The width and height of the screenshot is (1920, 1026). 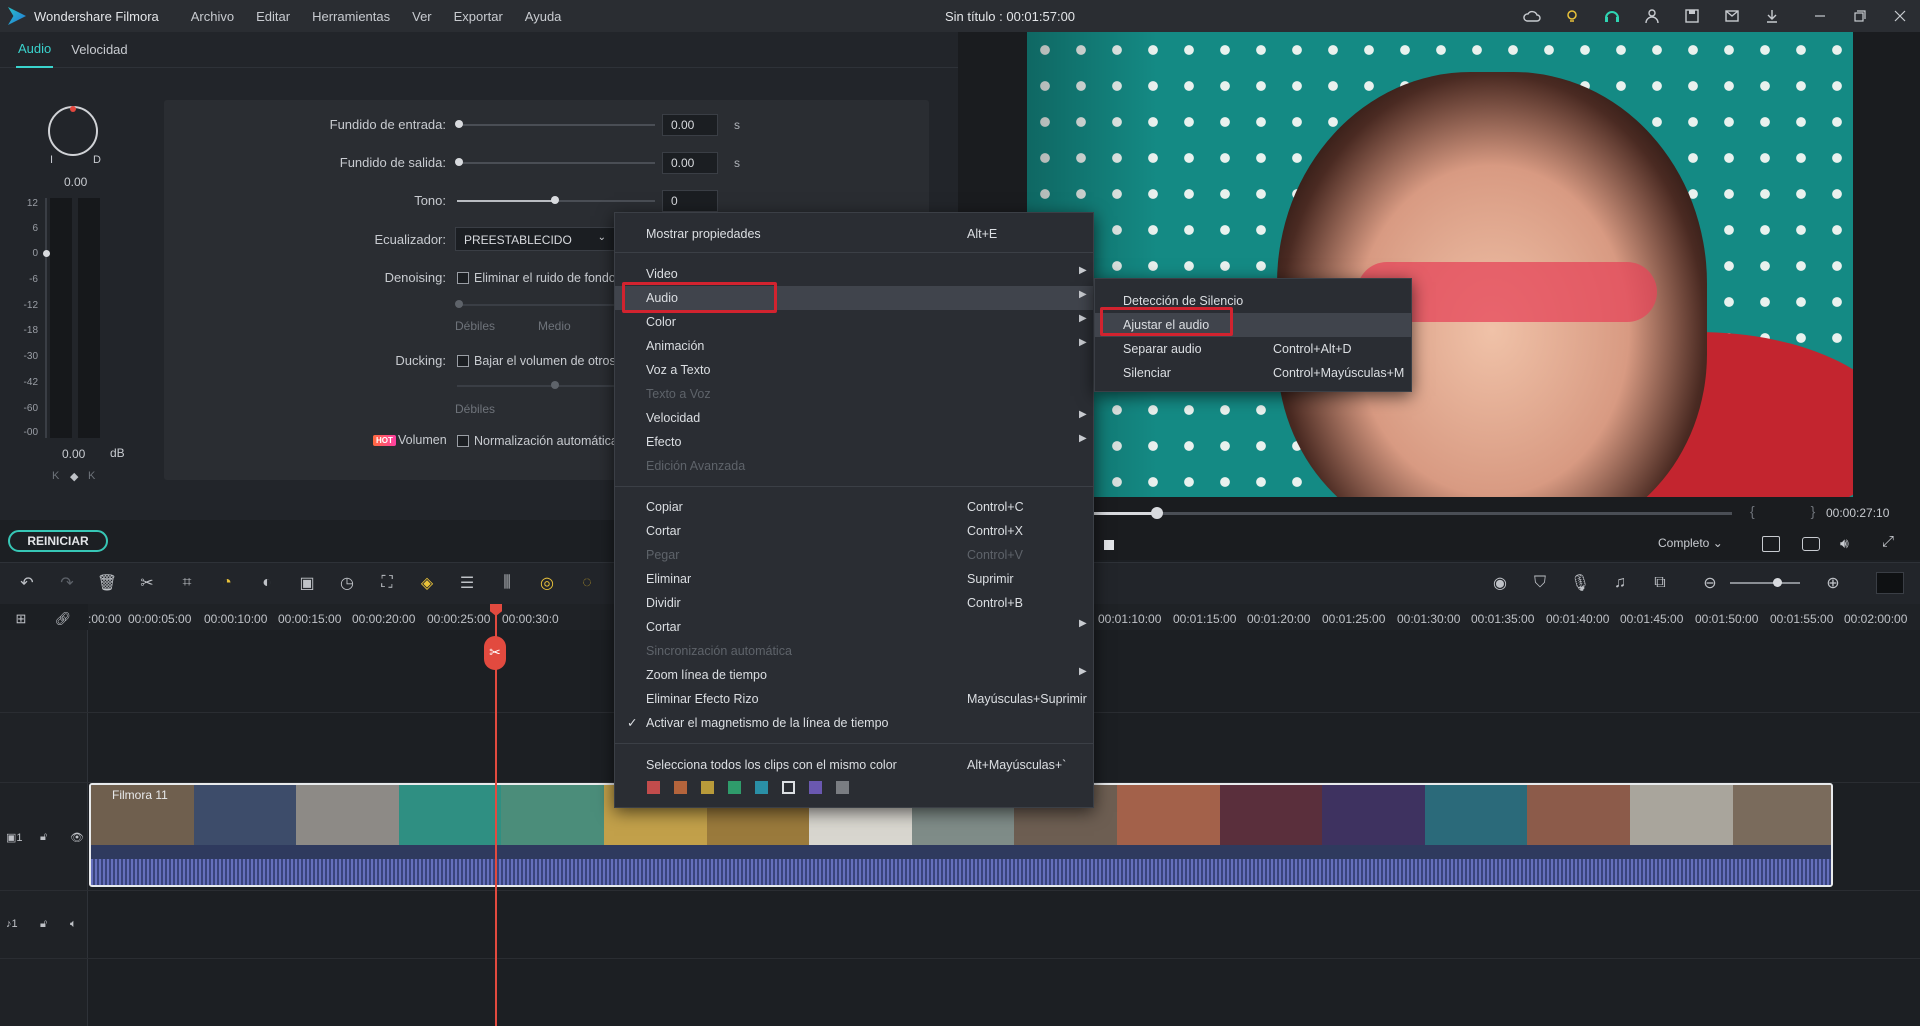 I want to click on marker-icon: ⛉, so click(x=1540, y=583).